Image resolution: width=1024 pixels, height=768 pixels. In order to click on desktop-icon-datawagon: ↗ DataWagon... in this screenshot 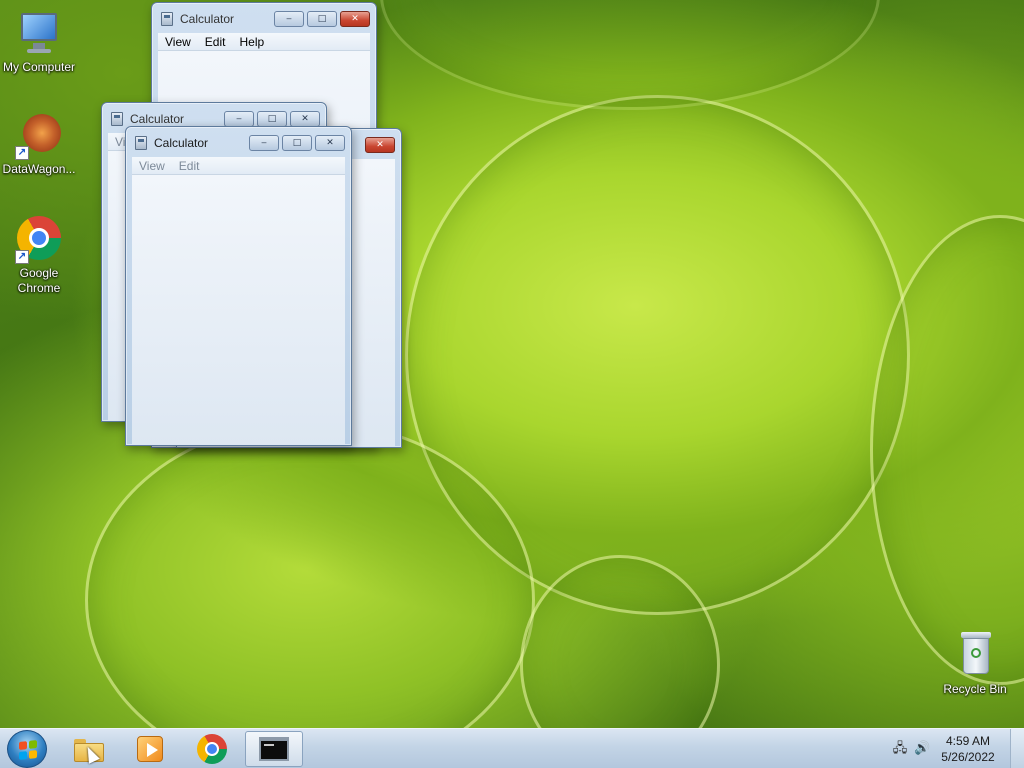, I will do `click(39, 144)`.